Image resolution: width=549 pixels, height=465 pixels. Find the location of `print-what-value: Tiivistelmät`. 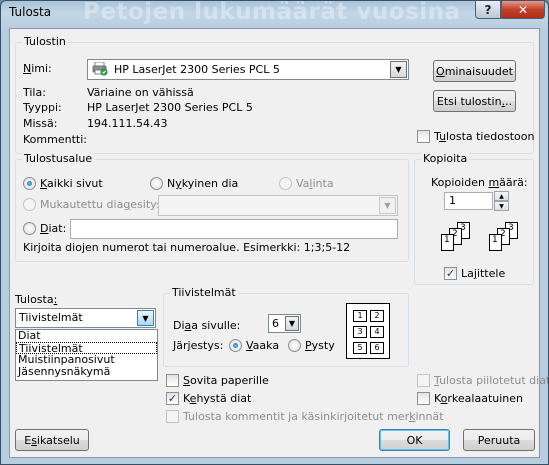

print-what-value: Tiivistelmät is located at coordinates (51, 317).